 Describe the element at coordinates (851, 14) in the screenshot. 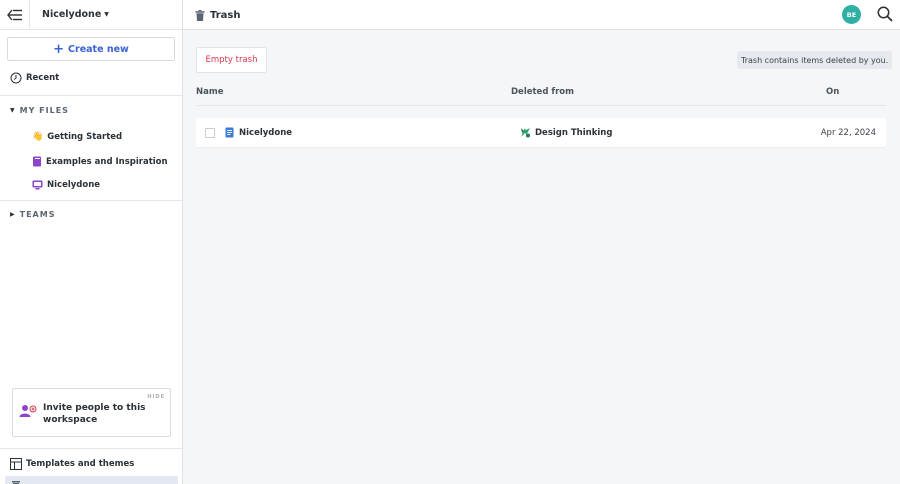

I see `avatar: BE` at that location.